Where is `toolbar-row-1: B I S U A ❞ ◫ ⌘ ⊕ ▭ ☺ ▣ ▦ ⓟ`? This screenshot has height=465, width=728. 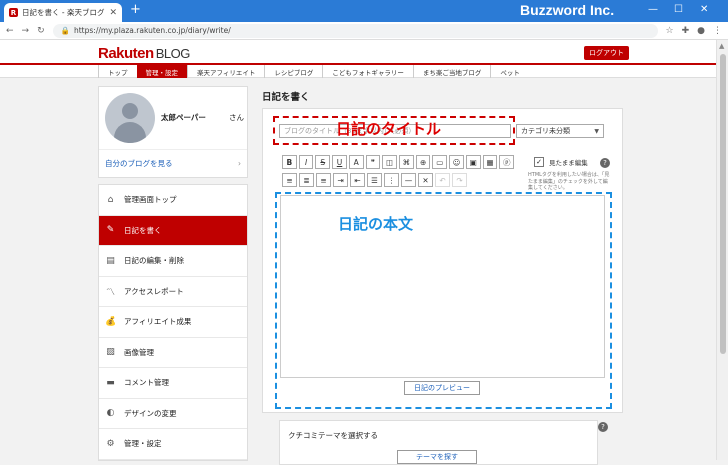 toolbar-row-1: B I S U A ❞ ◫ ⌘ ⊕ ▭ ☺ ▣ ▦ ⓟ is located at coordinates (398, 162).